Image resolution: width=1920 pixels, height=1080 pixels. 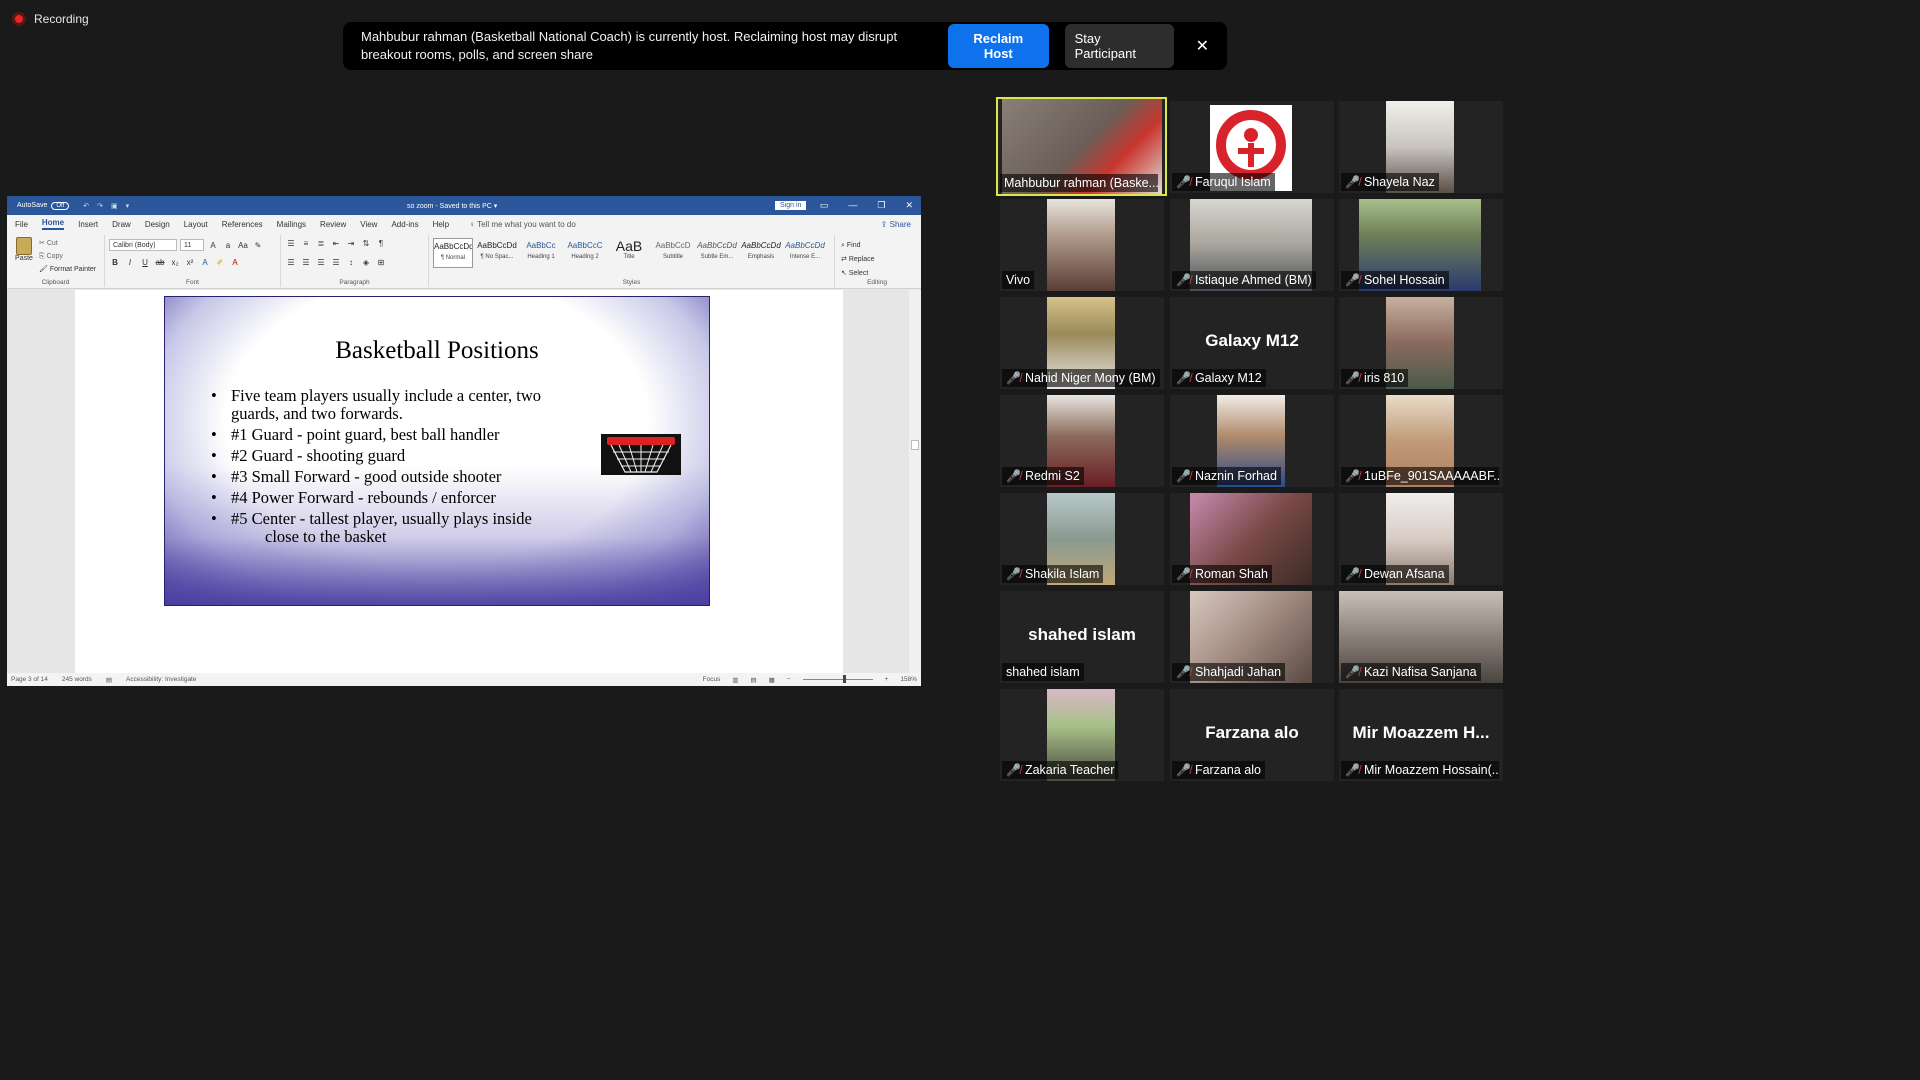 What do you see at coordinates (306, 262) in the screenshot?
I see `align-center-icon: ☰` at bounding box center [306, 262].